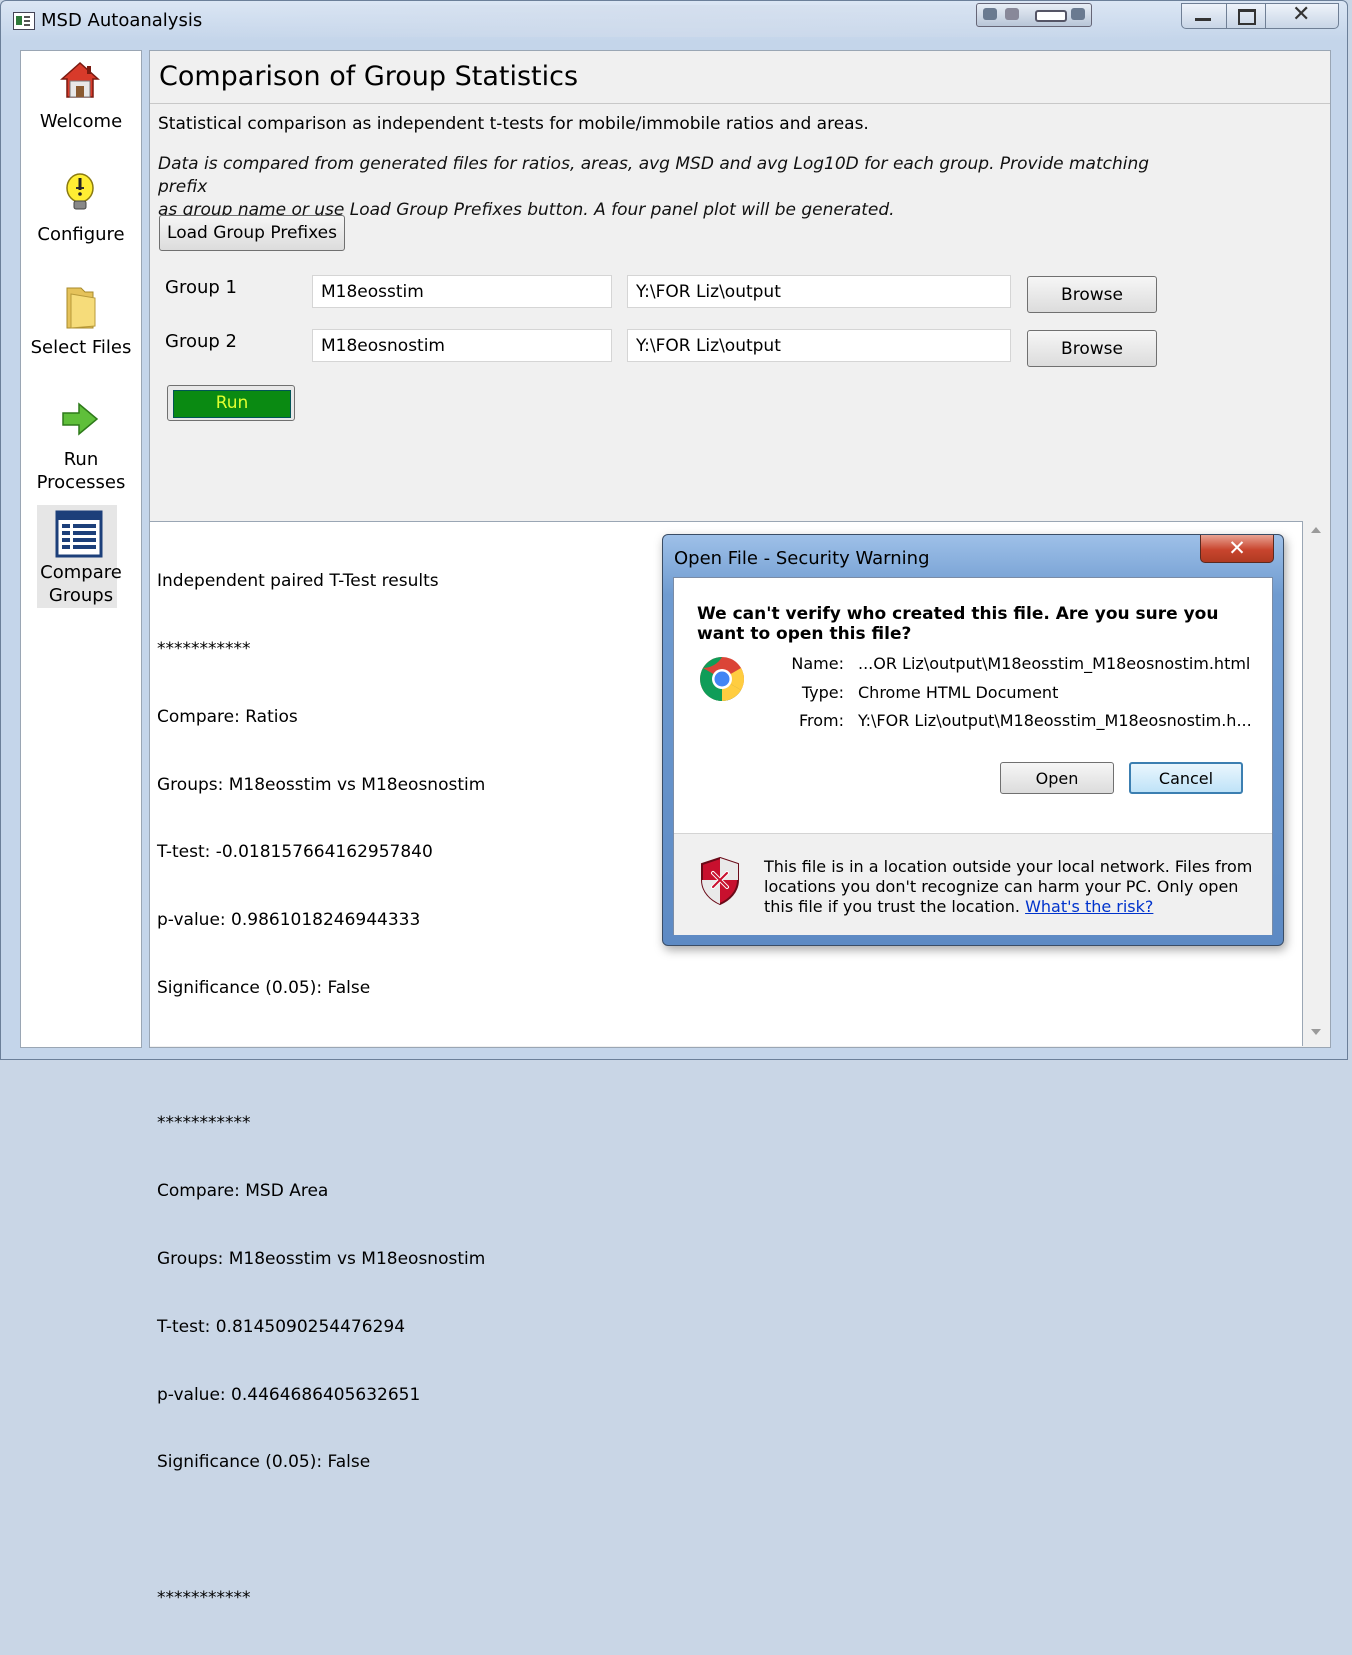  Describe the element at coordinates (958, 692) in the screenshot. I see `file-type-value: Chrome HTML Document` at that location.